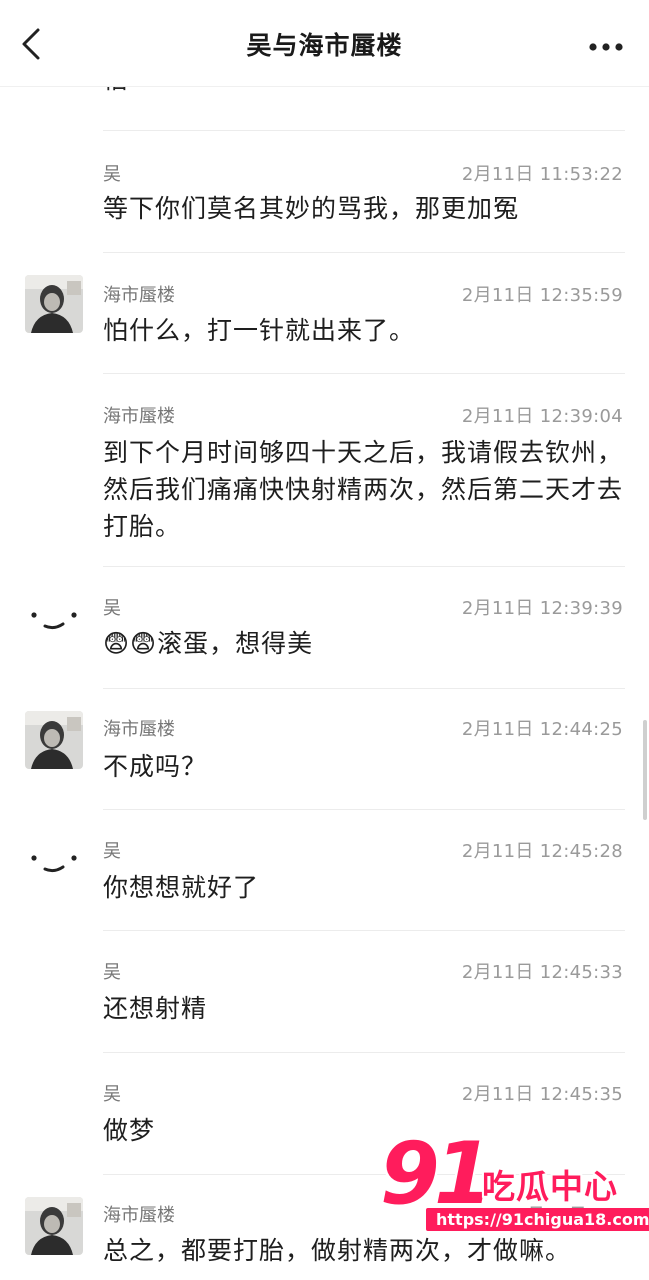 This screenshot has height=1280, width=649. I want to click on message-time: 2月11日 12:35:59, so click(542, 295).